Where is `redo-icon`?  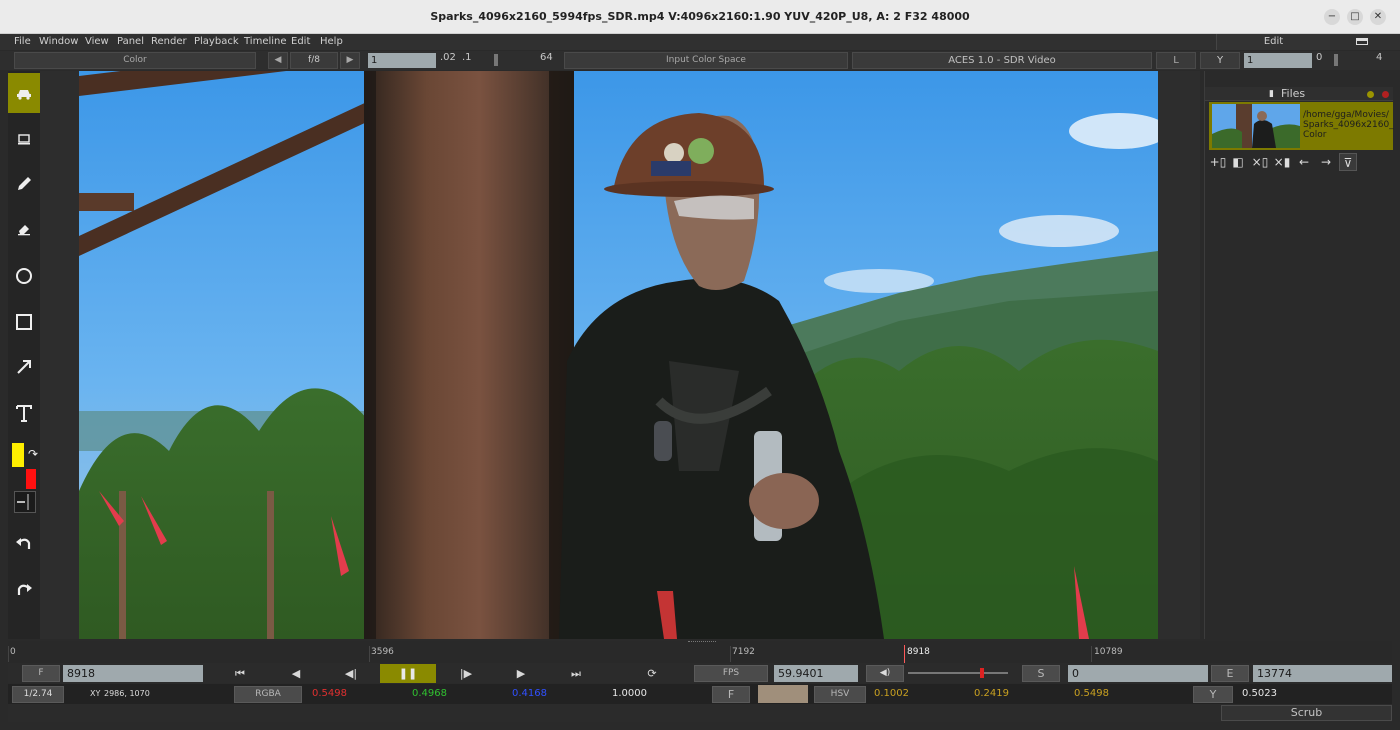
redo-icon is located at coordinates (24, 589).